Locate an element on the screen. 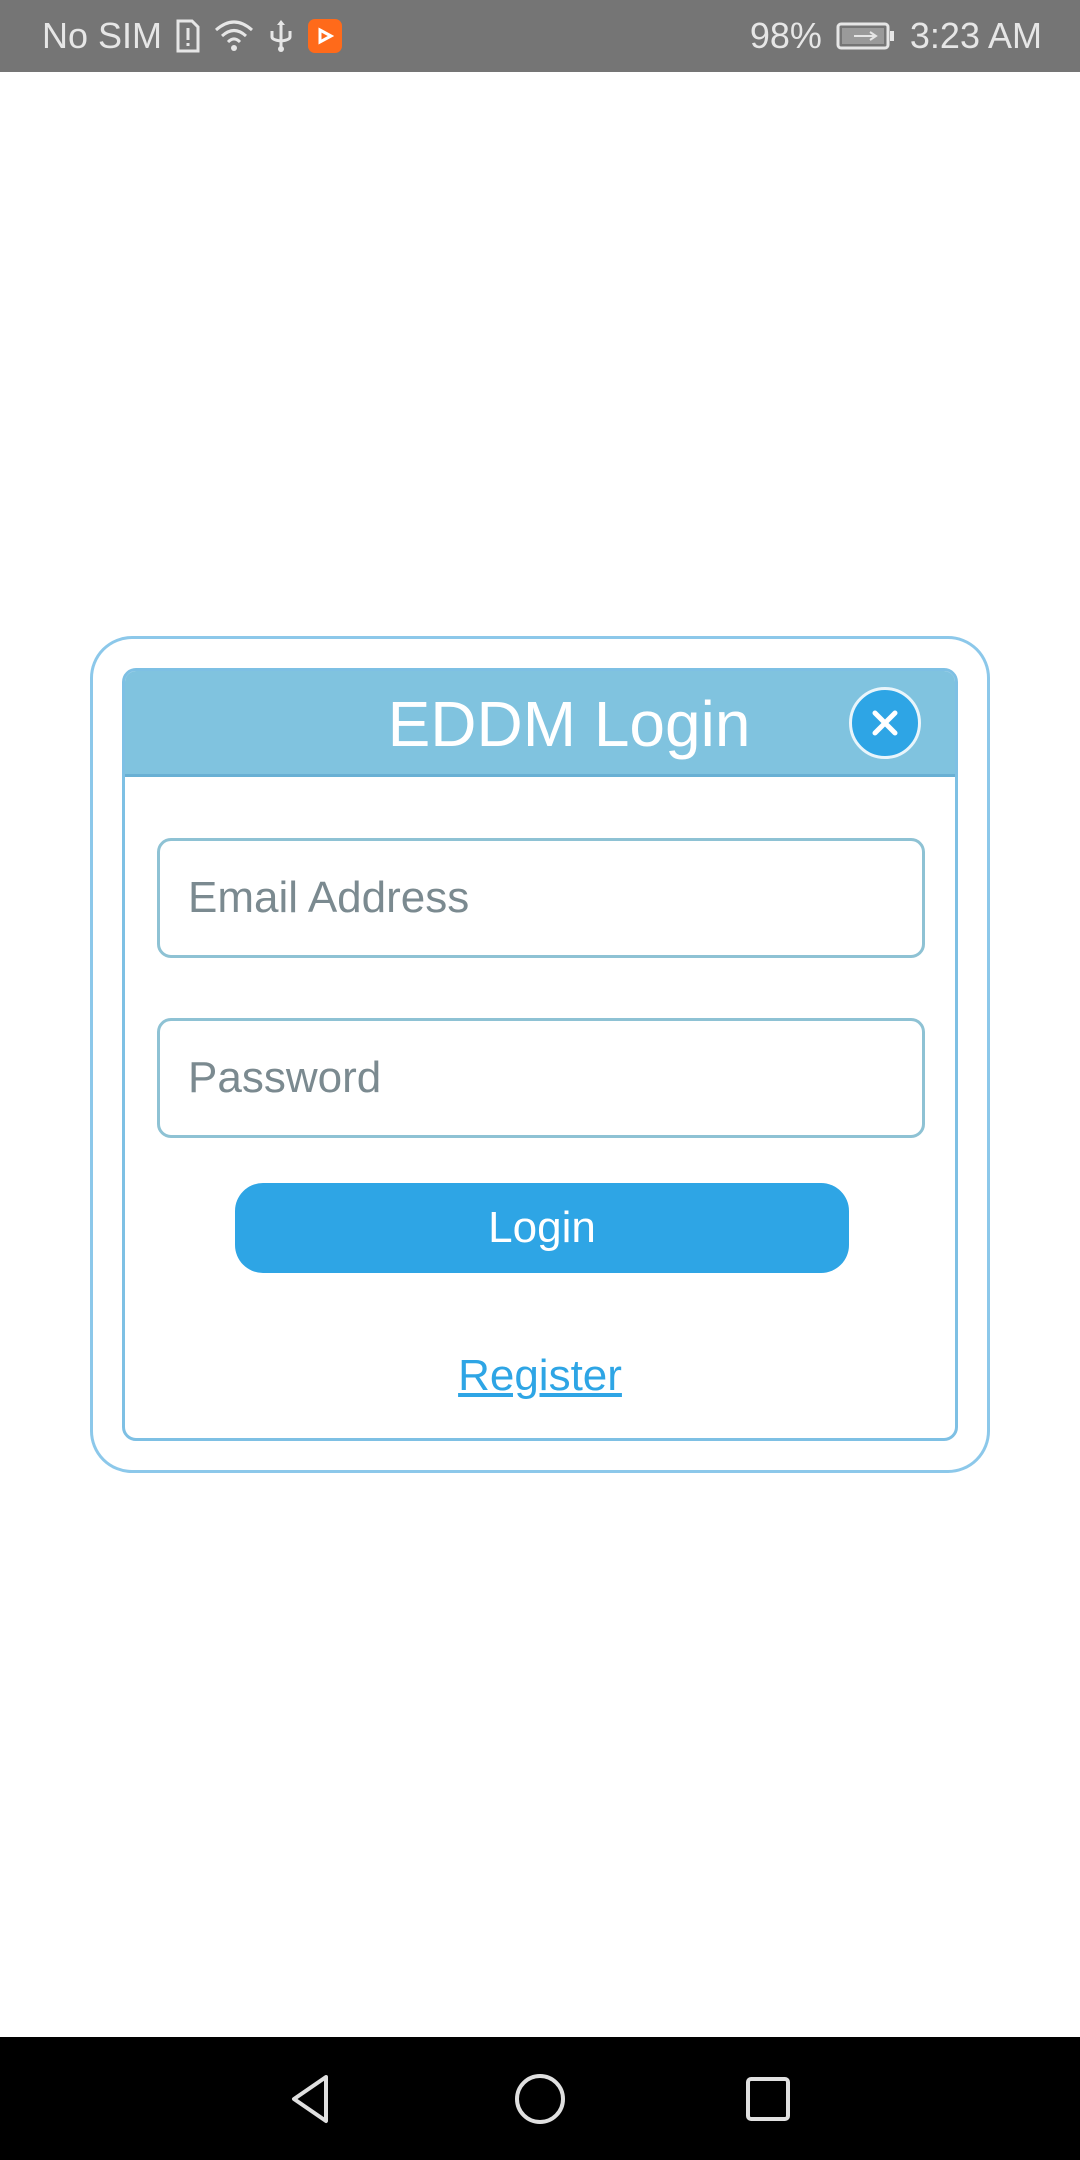  home-button is located at coordinates (540, 2099).